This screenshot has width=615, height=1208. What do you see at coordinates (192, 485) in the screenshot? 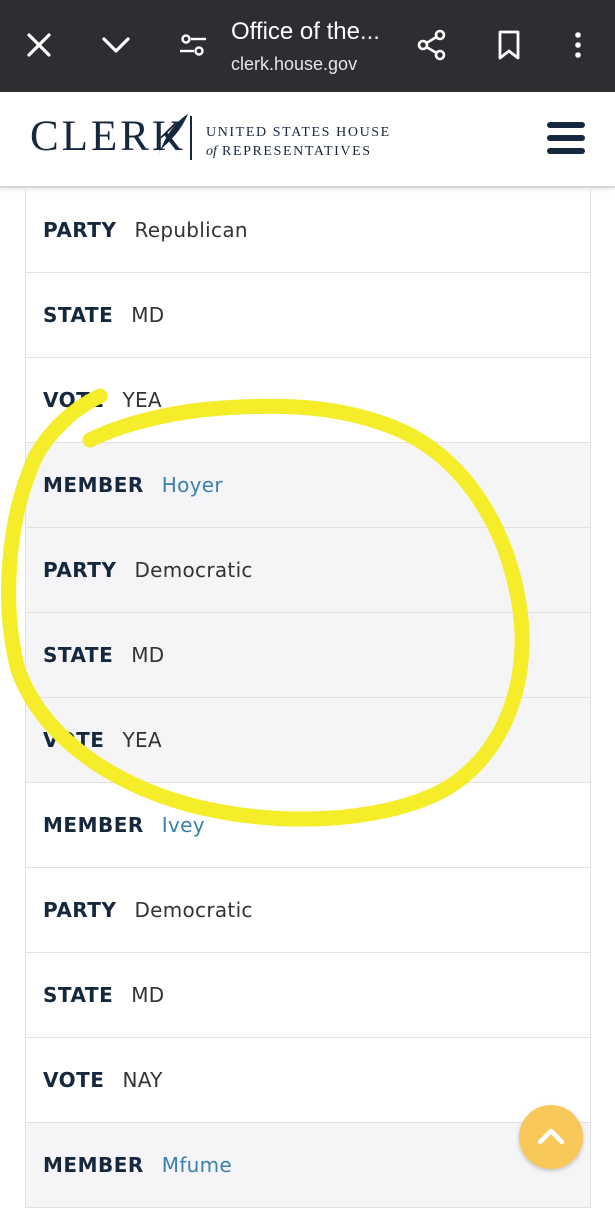
I see `member-link-hoyer: Hoyer` at bounding box center [192, 485].